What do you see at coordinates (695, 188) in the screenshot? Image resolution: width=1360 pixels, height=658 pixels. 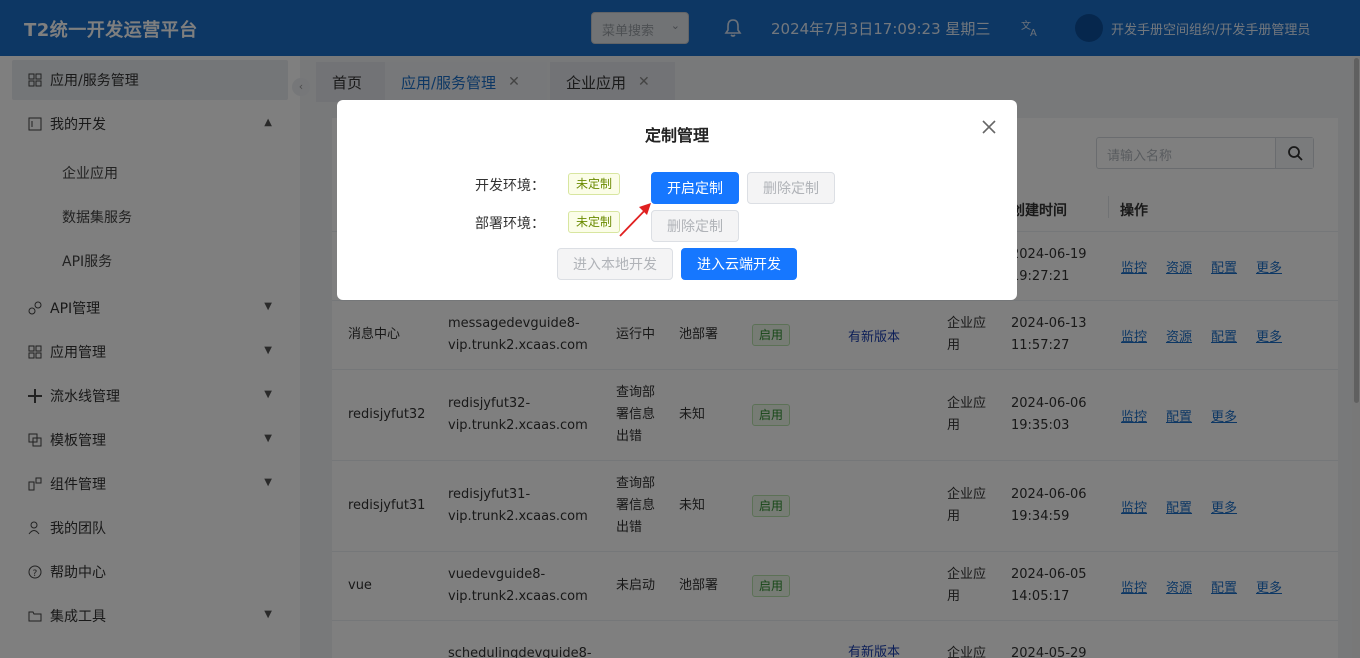 I see `open-customization-button: 开启定制` at bounding box center [695, 188].